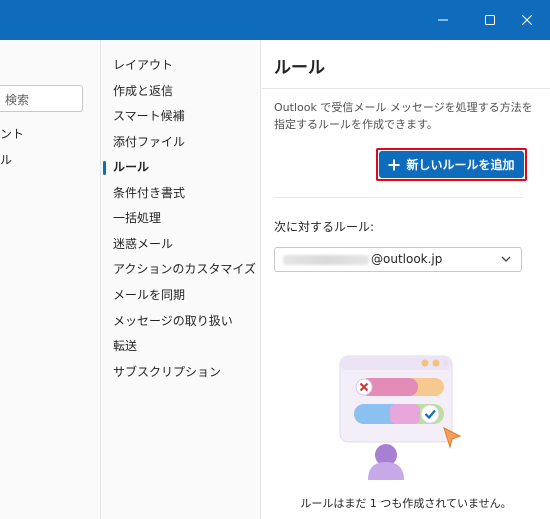 Image resolution: width=550 pixels, height=519 pixels. Describe the element at coordinates (149, 142) in the screenshot. I see `nav-item-attachments: 添付ファイル` at that location.